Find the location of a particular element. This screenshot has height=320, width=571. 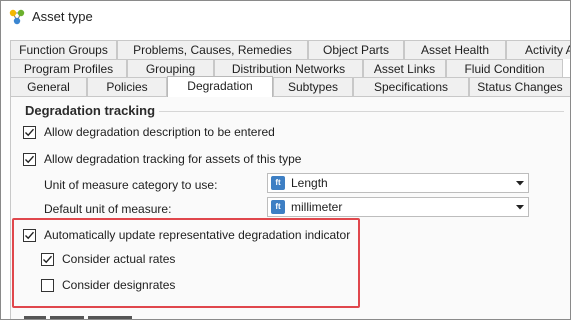

tab-asset-health: Asset Health is located at coordinates (455, 49).